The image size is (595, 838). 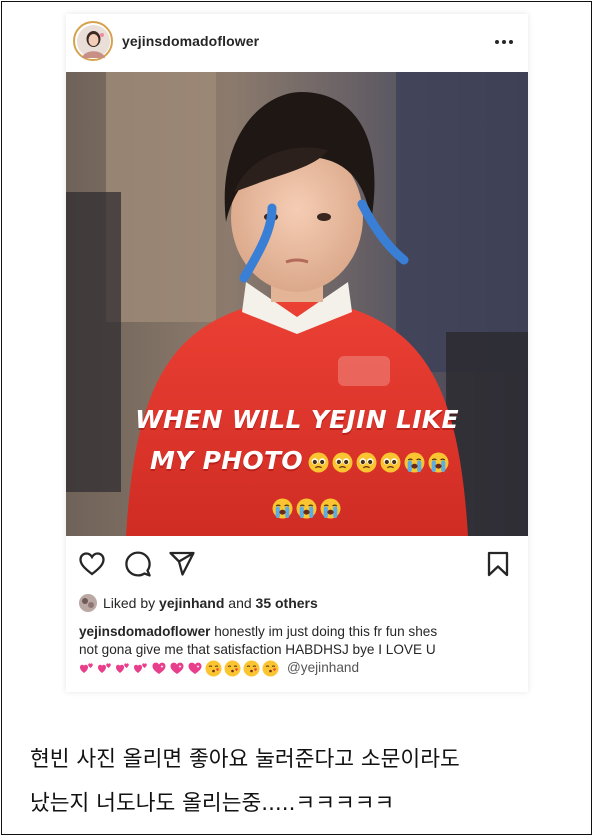 What do you see at coordinates (191, 603) in the screenshot?
I see `liker-username: yejinhand` at bounding box center [191, 603].